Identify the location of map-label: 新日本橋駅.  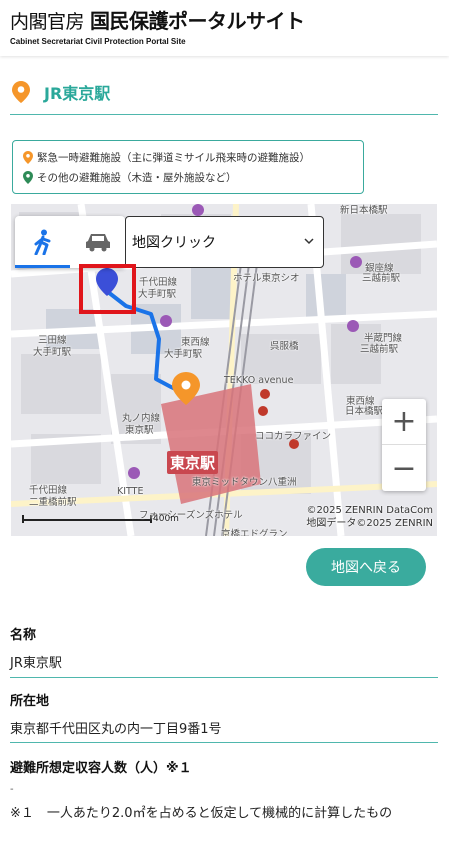
(364, 210).